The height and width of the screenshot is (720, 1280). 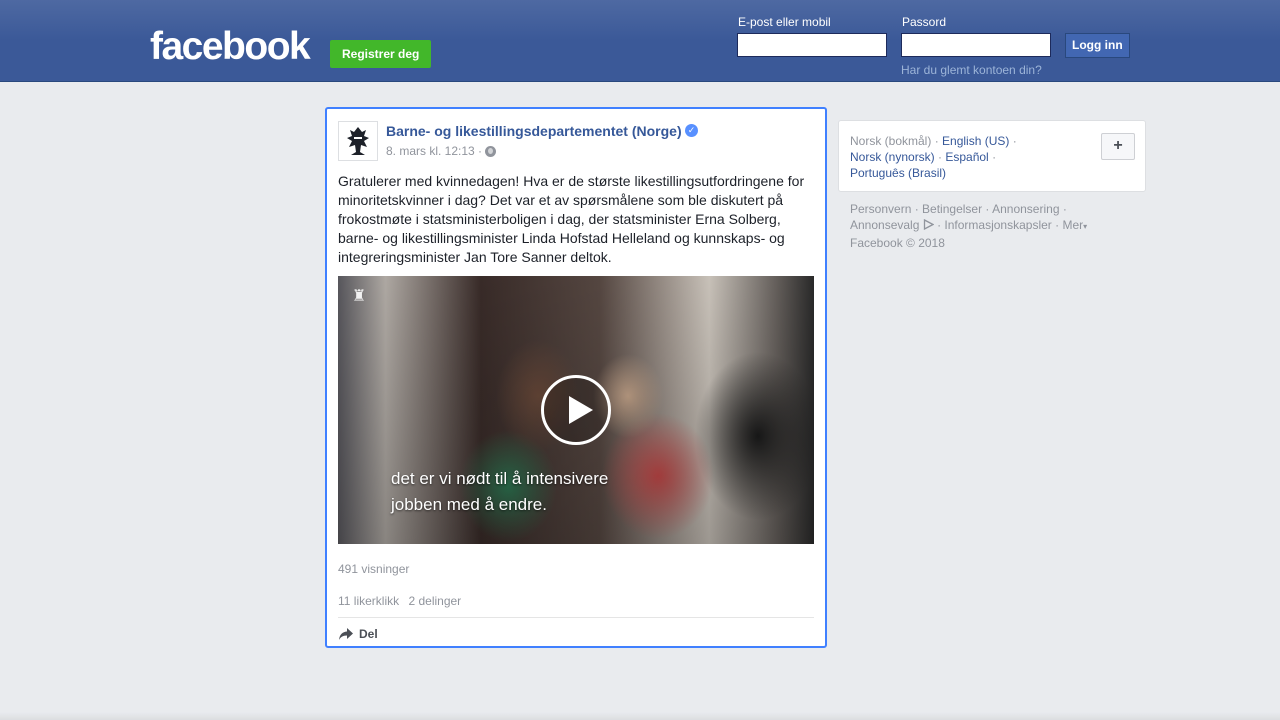 What do you see at coordinates (784, 22) in the screenshot?
I see `email-label: E-post eller mobil` at bounding box center [784, 22].